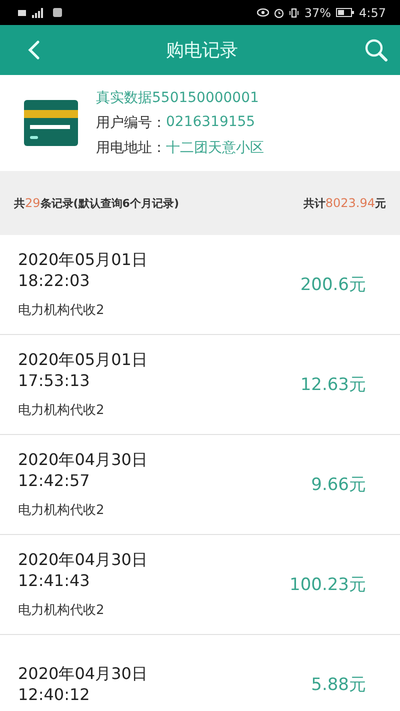  What do you see at coordinates (200, 385) in the screenshot?
I see `record-row: 2020年05月01日 17:53:13 电力机构代收2 12.63元` at bounding box center [200, 385].